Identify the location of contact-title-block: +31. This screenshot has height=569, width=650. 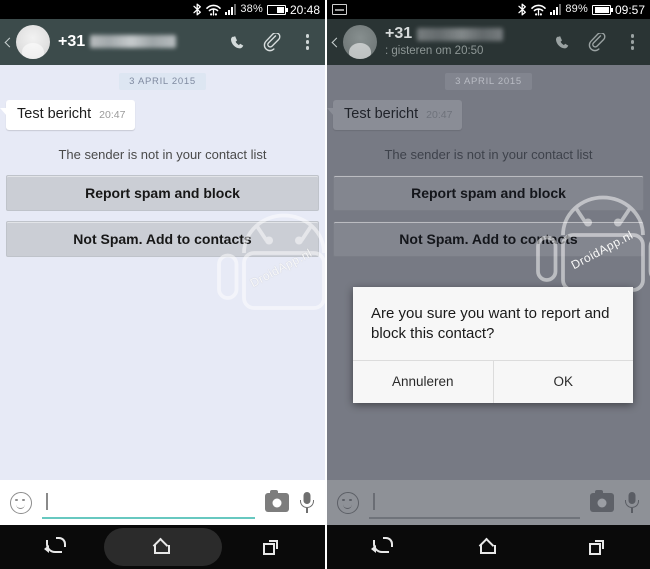
(137, 42).